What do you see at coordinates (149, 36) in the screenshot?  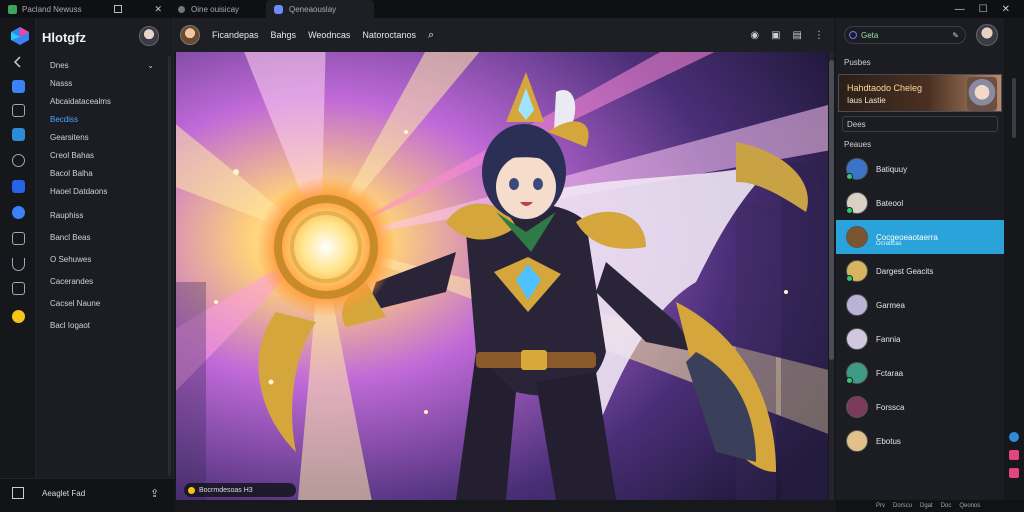 I see `user-avatar` at bounding box center [149, 36].